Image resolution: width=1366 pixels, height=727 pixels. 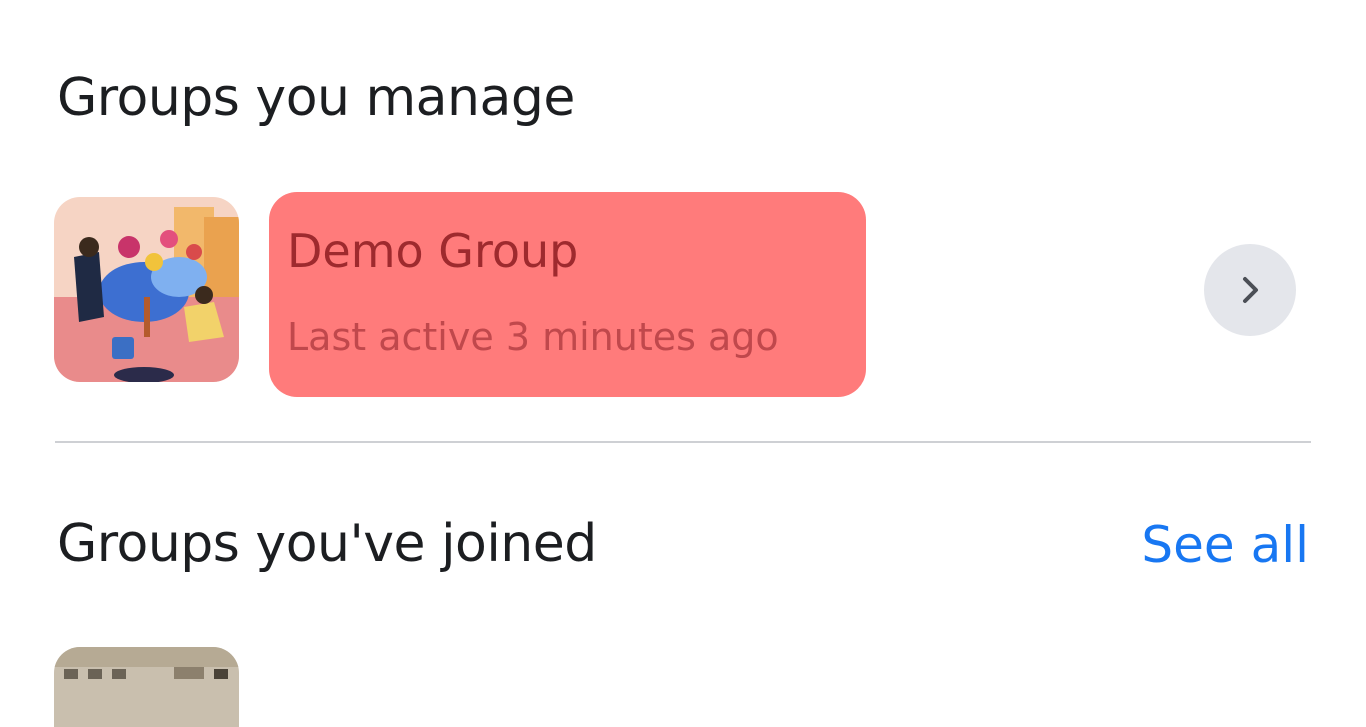 I want to click on open-group-button, so click(x=1250, y=290).